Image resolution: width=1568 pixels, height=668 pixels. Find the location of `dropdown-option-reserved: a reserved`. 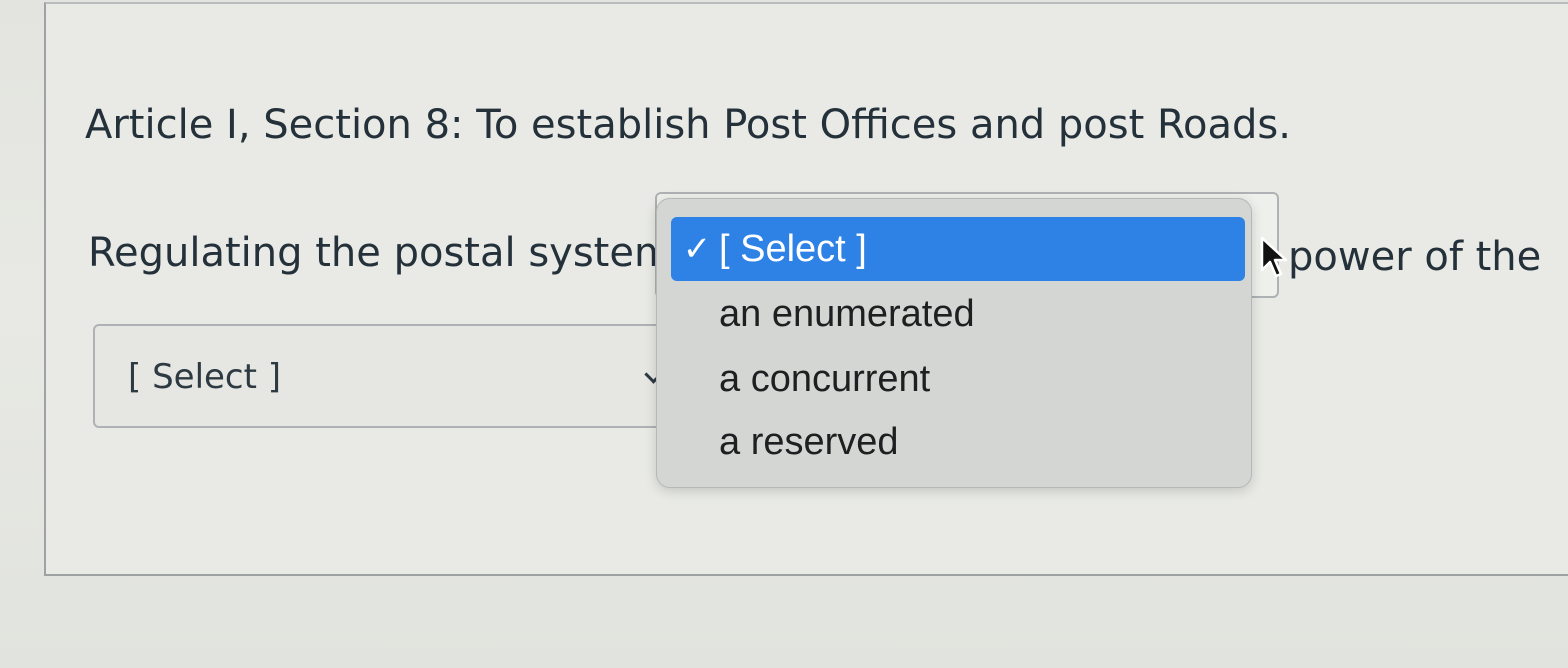

dropdown-option-reserved: a reserved is located at coordinates (958, 442).